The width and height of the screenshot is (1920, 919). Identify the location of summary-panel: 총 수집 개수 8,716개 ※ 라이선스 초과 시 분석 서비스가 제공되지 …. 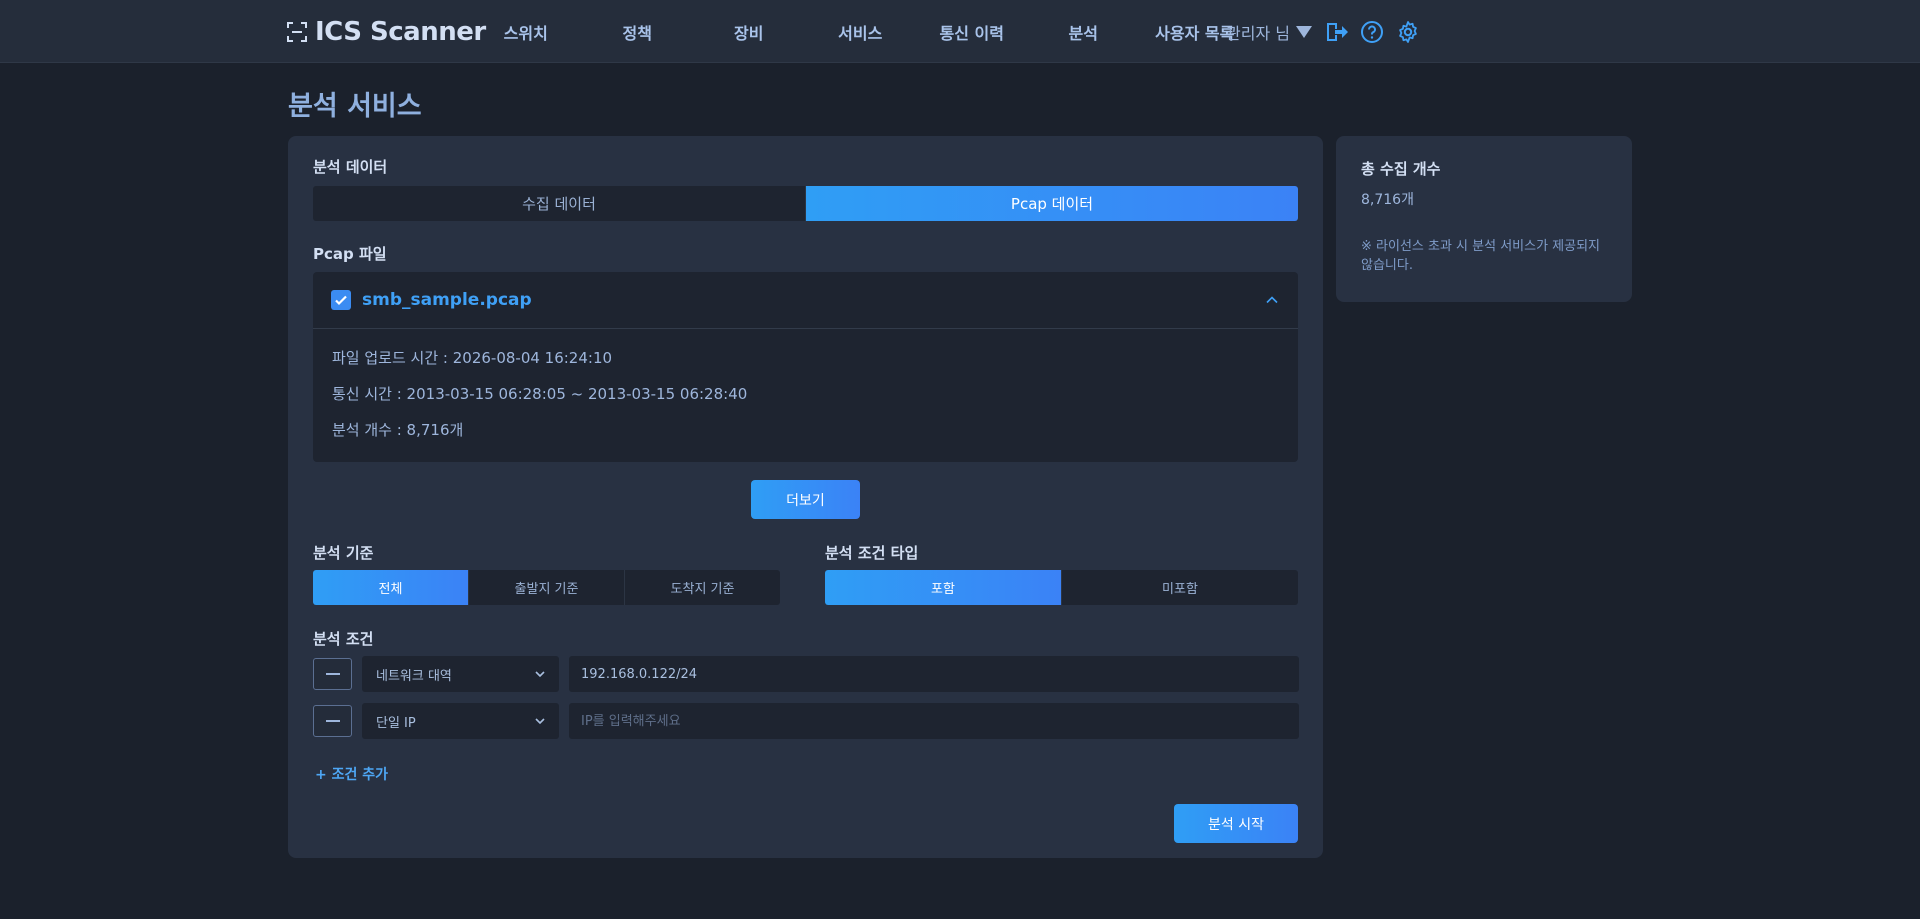
(1484, 219).